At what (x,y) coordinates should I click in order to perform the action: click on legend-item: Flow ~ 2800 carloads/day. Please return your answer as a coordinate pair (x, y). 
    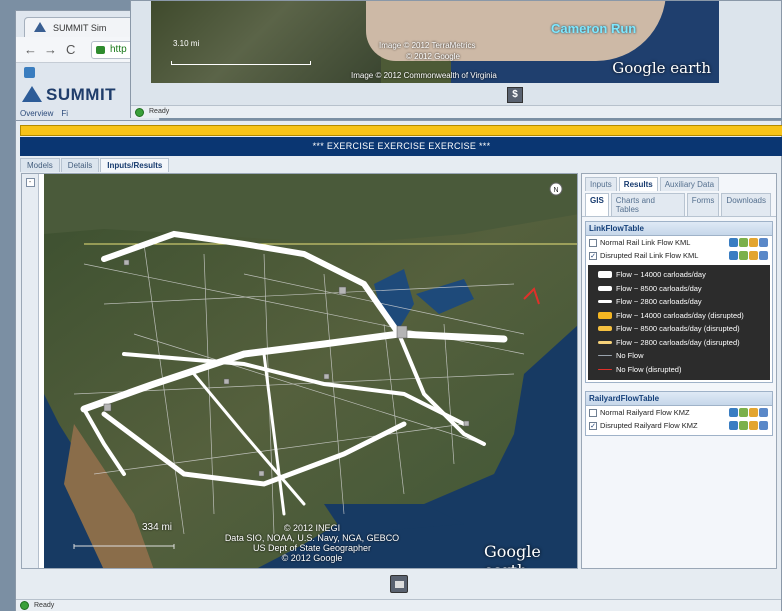
    Looking at the image, I should click on (679, 302).